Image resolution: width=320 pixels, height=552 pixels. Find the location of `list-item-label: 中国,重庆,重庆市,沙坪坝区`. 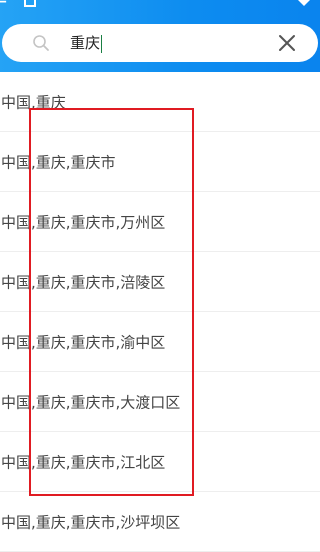

list-item-label: 中国,重庆,重庆市,沙坪坝区 is located at coordinates (91, 522).